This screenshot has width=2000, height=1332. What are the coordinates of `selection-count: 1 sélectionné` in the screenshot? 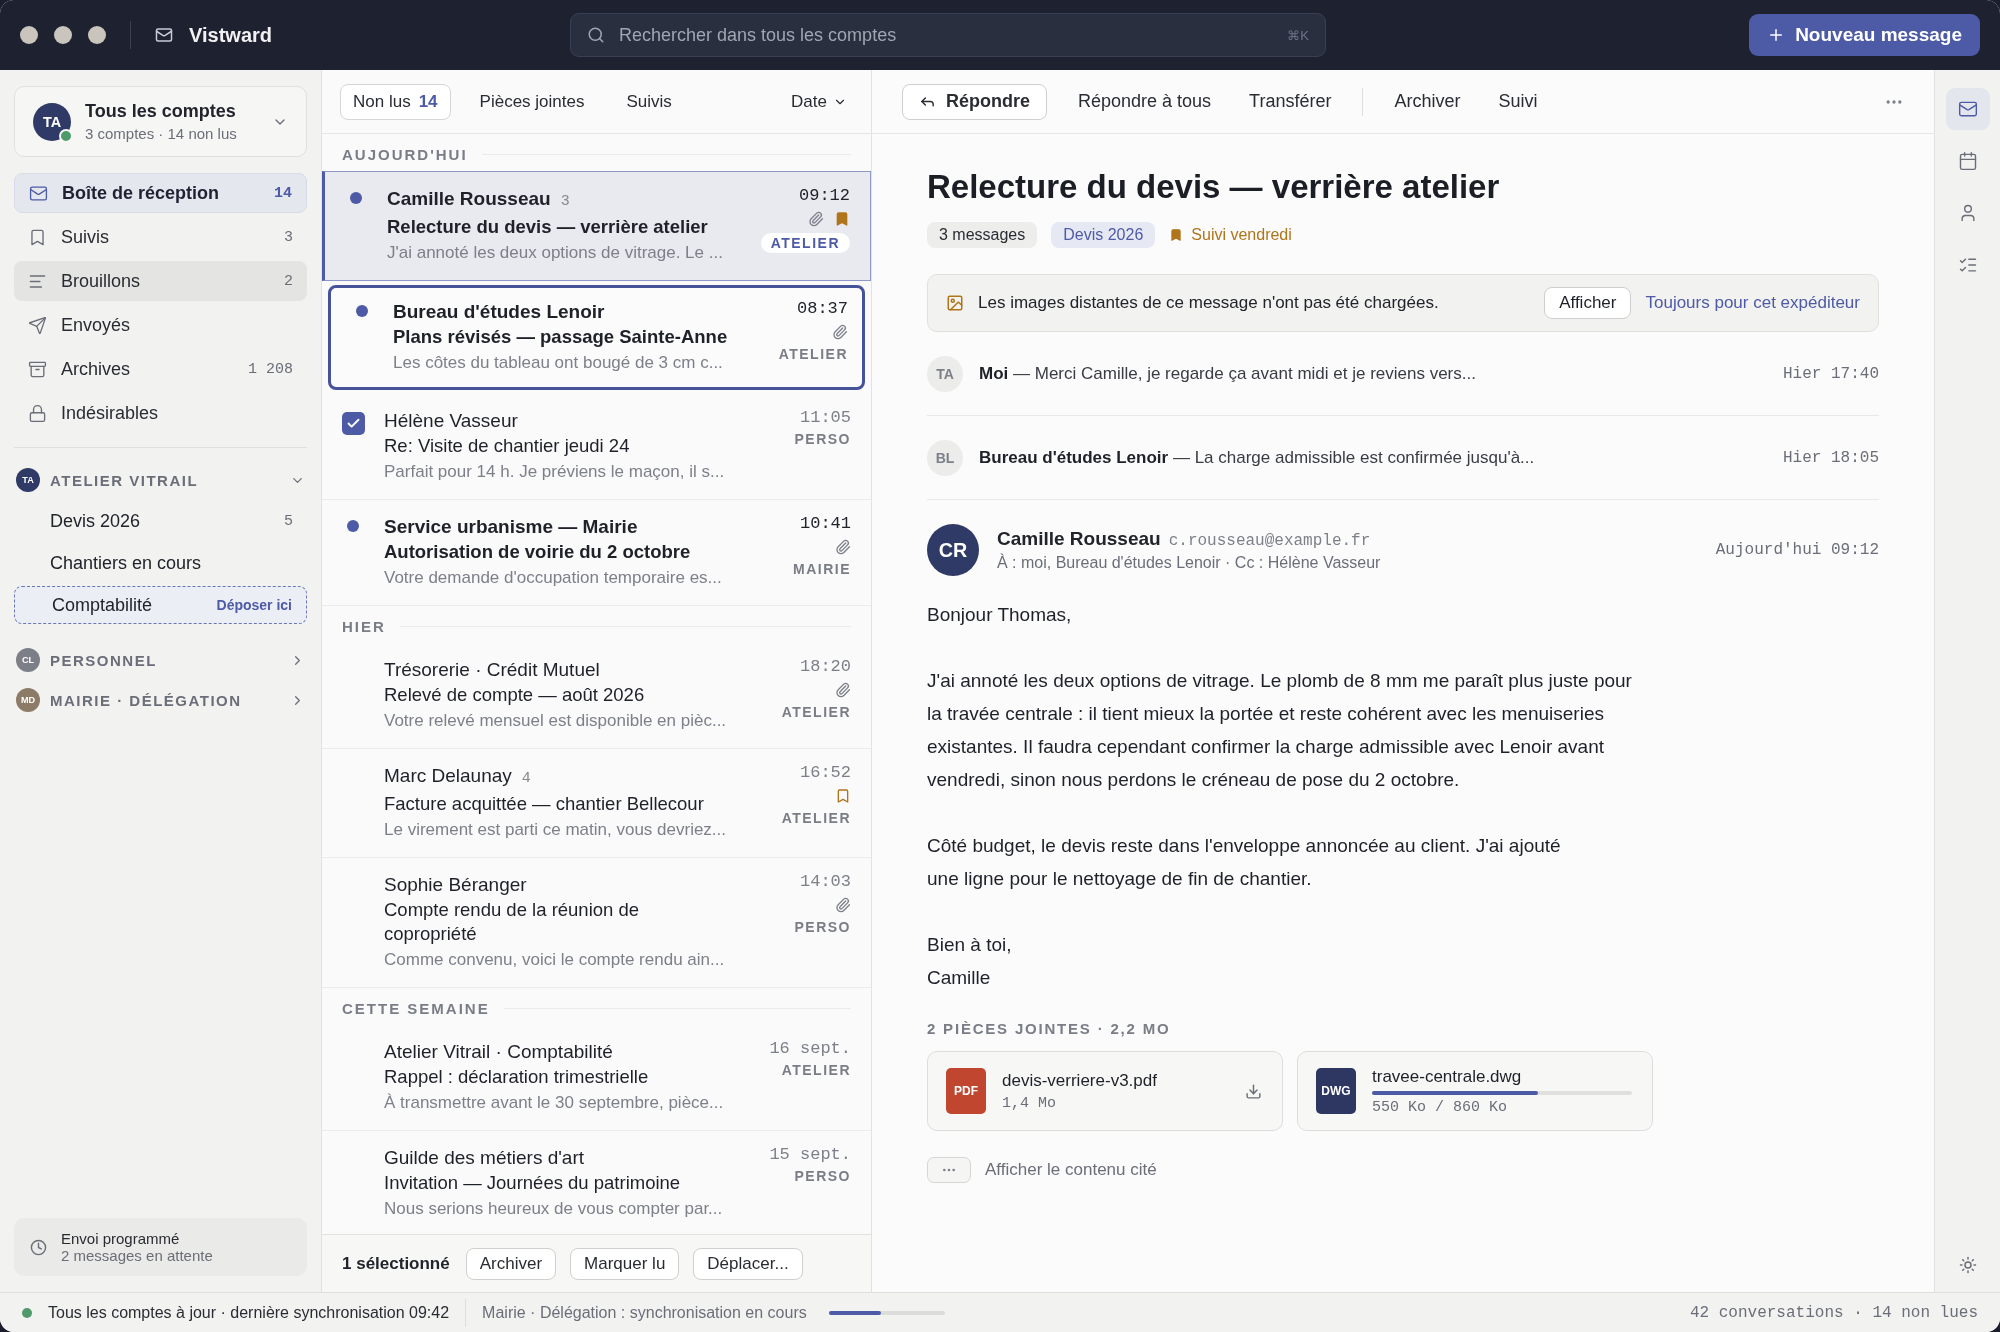 It's located at (396, 1263).